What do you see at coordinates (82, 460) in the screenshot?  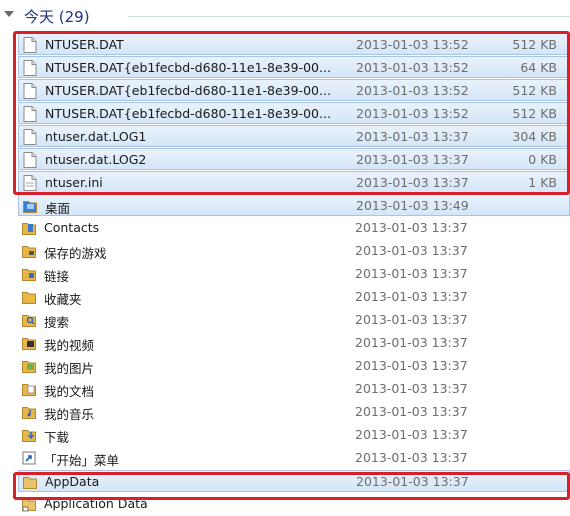 I see `file-name: 「开始」菜单` at bounding box center [82, 460].